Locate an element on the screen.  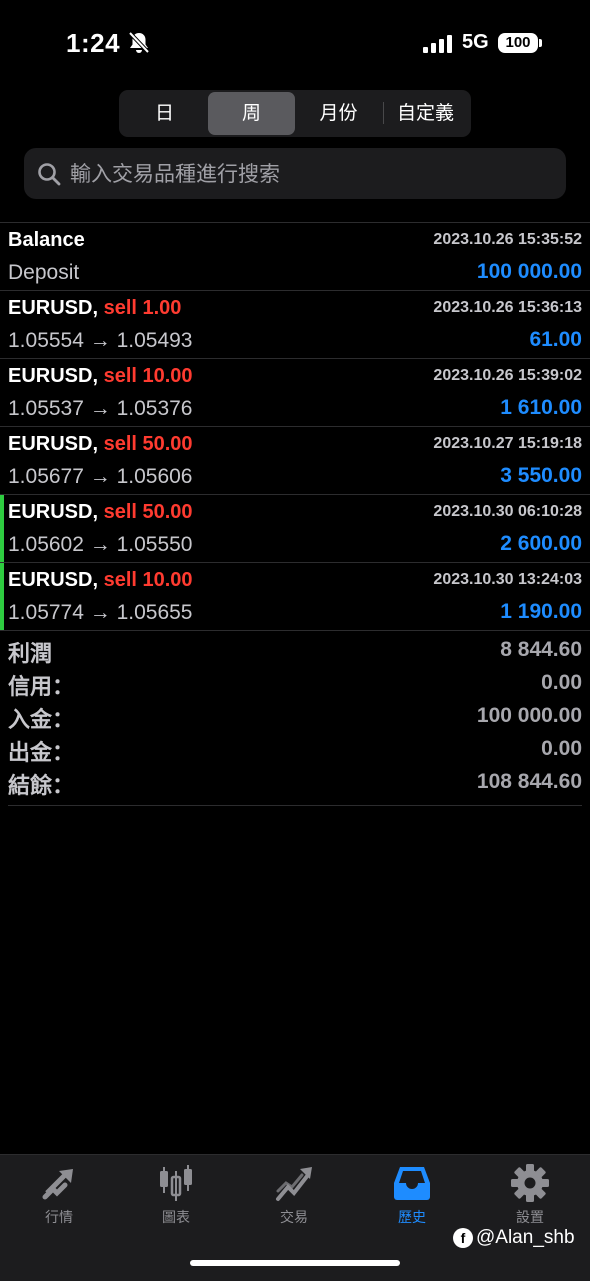
row-title: EURUSD, sell 1.00 is located at coordinates (94, 308).